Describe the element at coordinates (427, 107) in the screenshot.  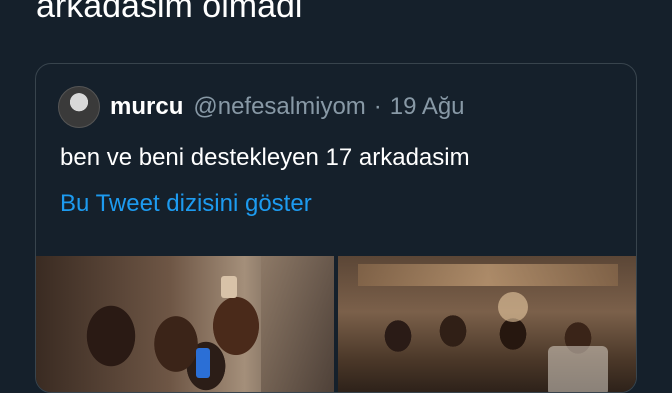
I see `tweet-date: 19 Ağu` at that location.